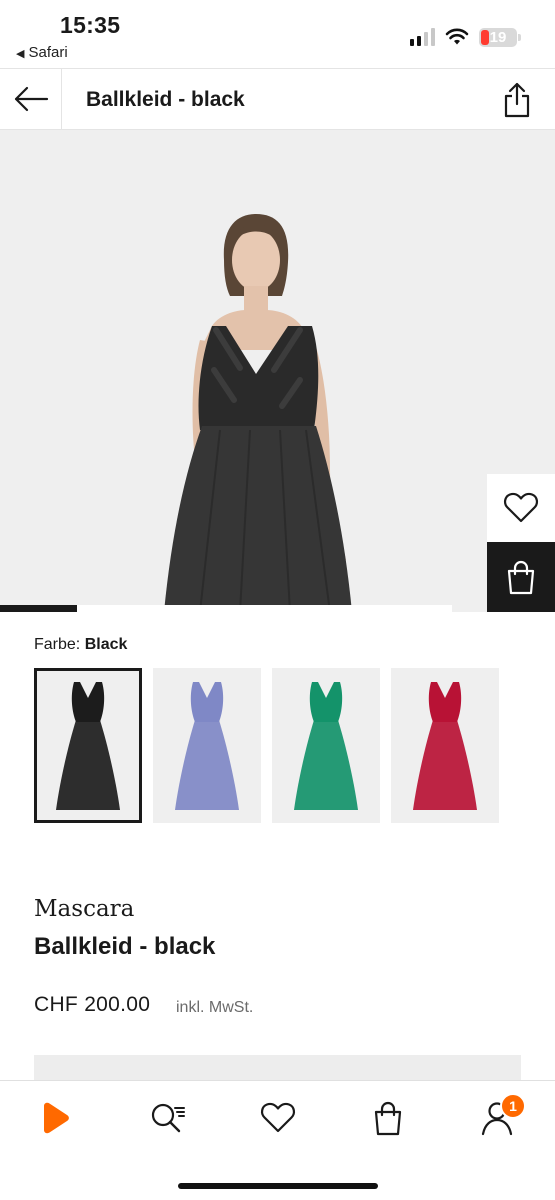  I want to click on product-header: Ballkleid - black, so click(277, 99).